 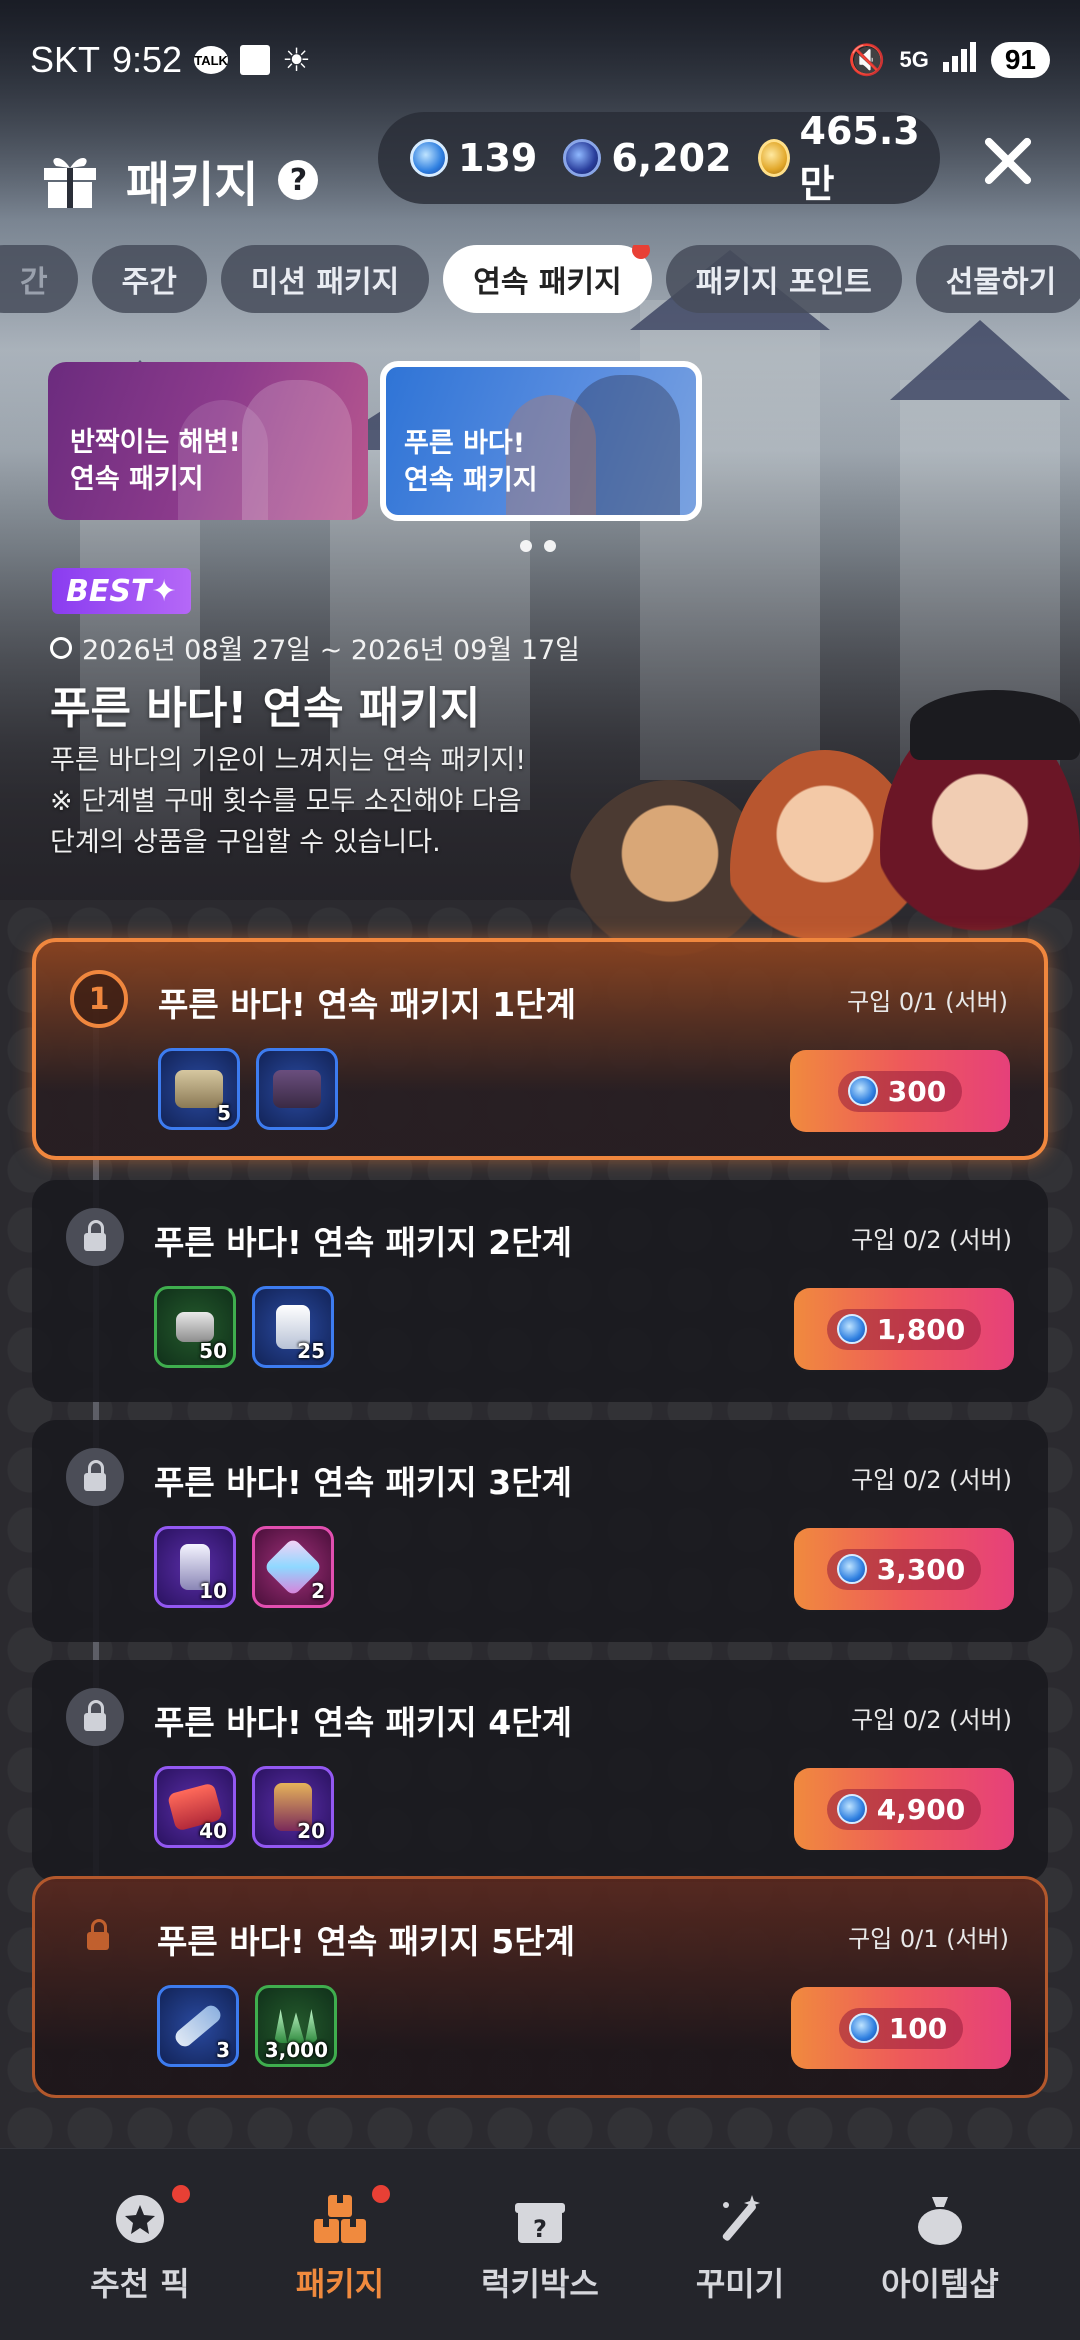 I want to click on banner-label: 반짝이는 해변! 연속 패키지, so click(x=155, y=461).